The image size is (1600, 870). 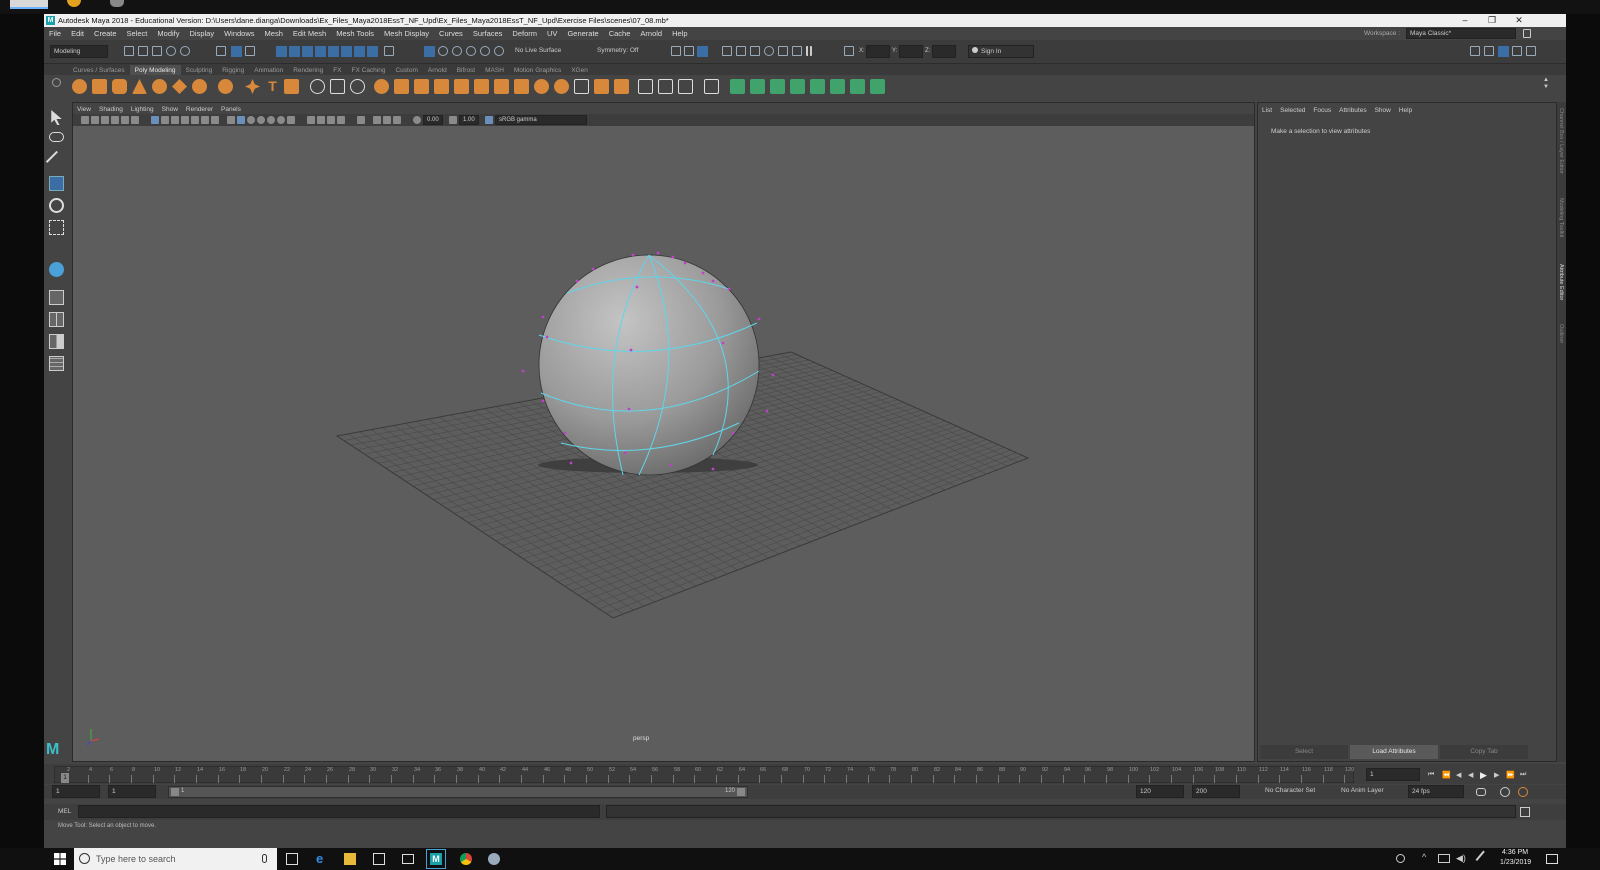 I want to click on clock-time: 4:36 PM, so click(x=1515, y=852).